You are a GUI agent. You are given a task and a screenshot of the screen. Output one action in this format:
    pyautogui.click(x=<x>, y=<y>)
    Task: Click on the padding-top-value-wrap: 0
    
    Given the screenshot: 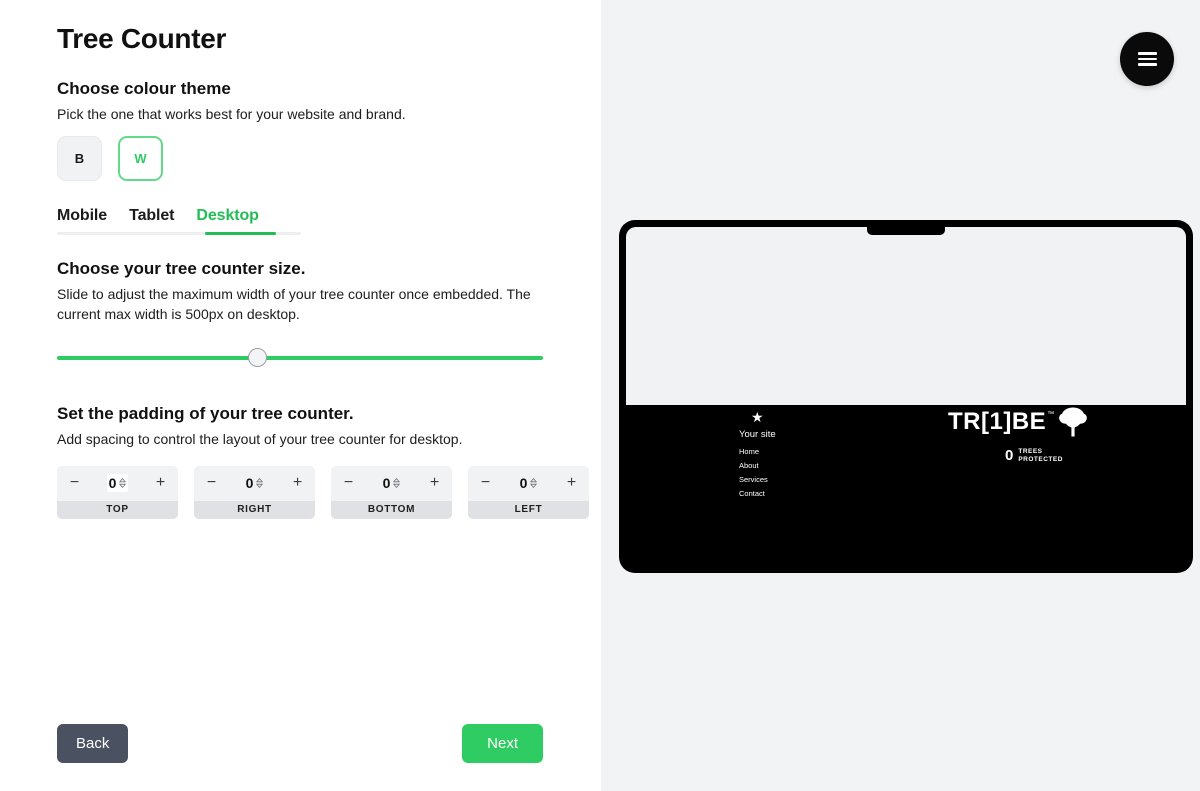 What is the action you would take?
    pyautogui.click(x=117, y=483)
    